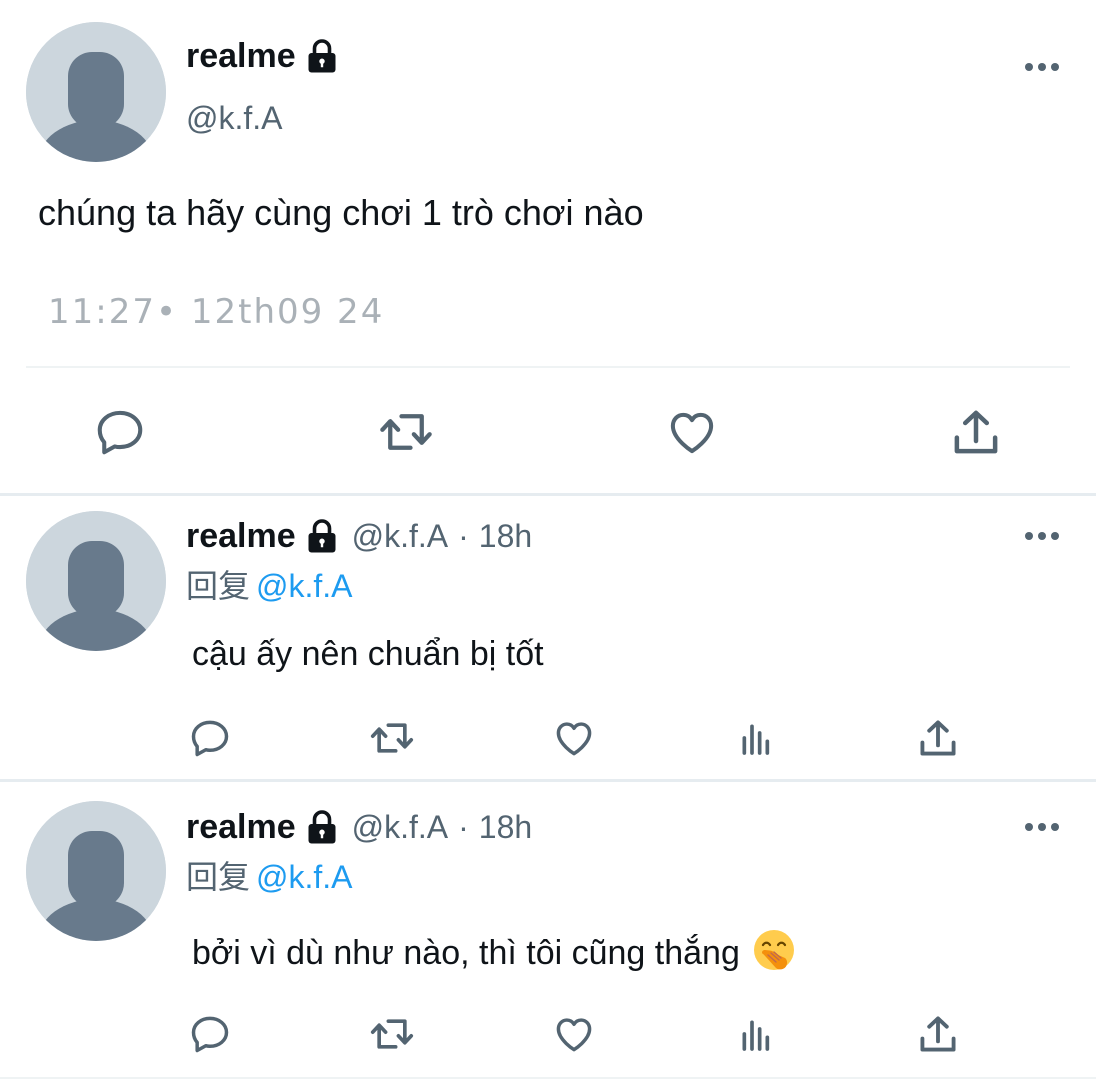 The height and width of the screenshot is (1080, 1096). Describe the element at coordinates (216, 312) in the screenshot. I see `timestamp: 11:27• 12th09 24` at that location.